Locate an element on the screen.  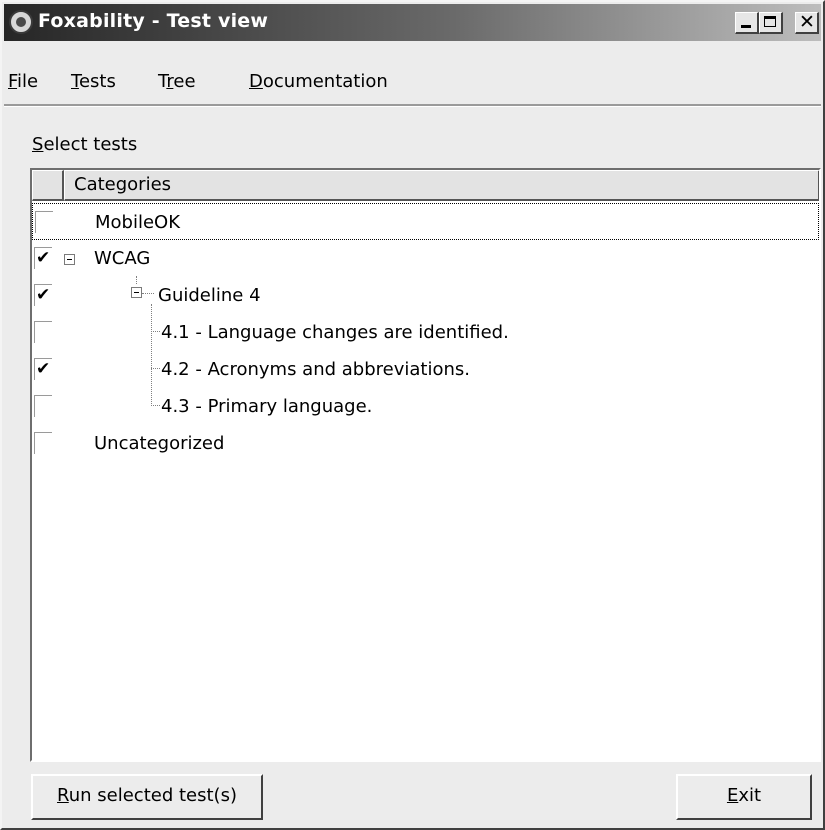
checkbox-column-header is located at coordinates (48, 185).